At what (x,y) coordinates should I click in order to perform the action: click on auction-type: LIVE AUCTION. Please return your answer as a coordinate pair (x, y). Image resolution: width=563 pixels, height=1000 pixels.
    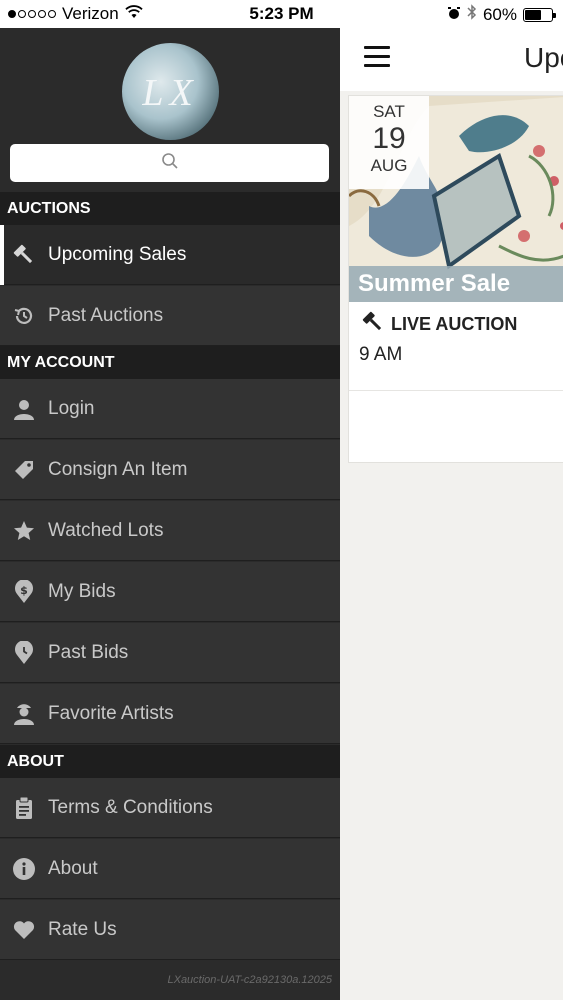
    Looking at the image, I should click on (439, 324).